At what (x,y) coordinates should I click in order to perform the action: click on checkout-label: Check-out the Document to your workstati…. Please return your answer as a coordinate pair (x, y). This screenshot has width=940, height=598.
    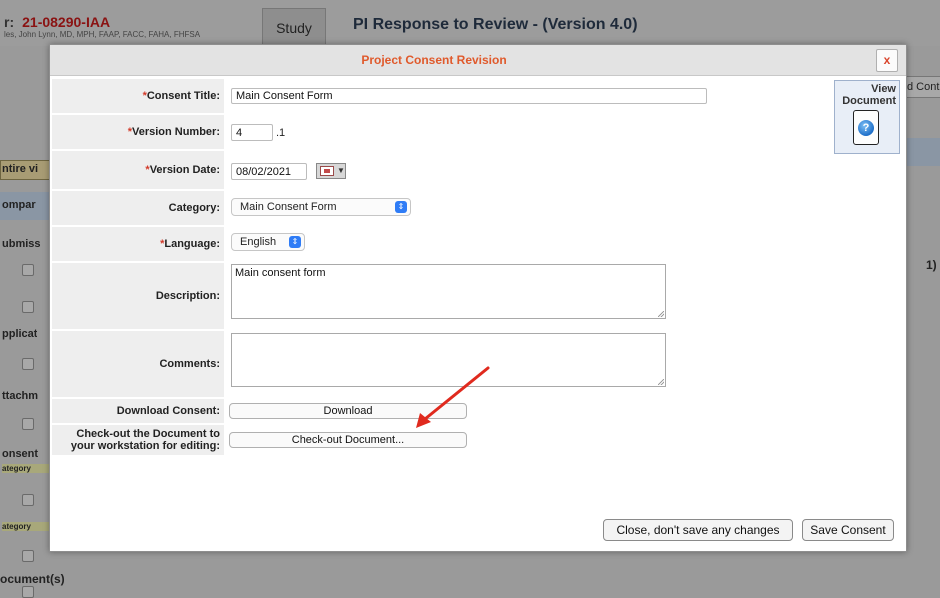
    Looking at the image, I should click on (138, 440).